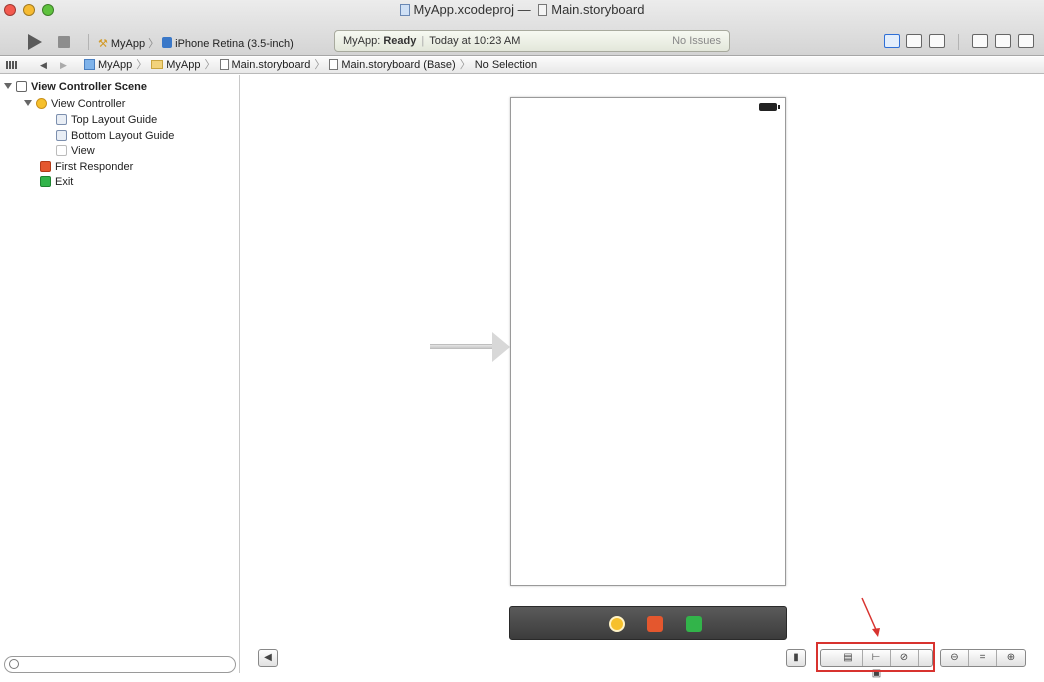  I want to click on navigator-toggle-icon, so click(980, 41).